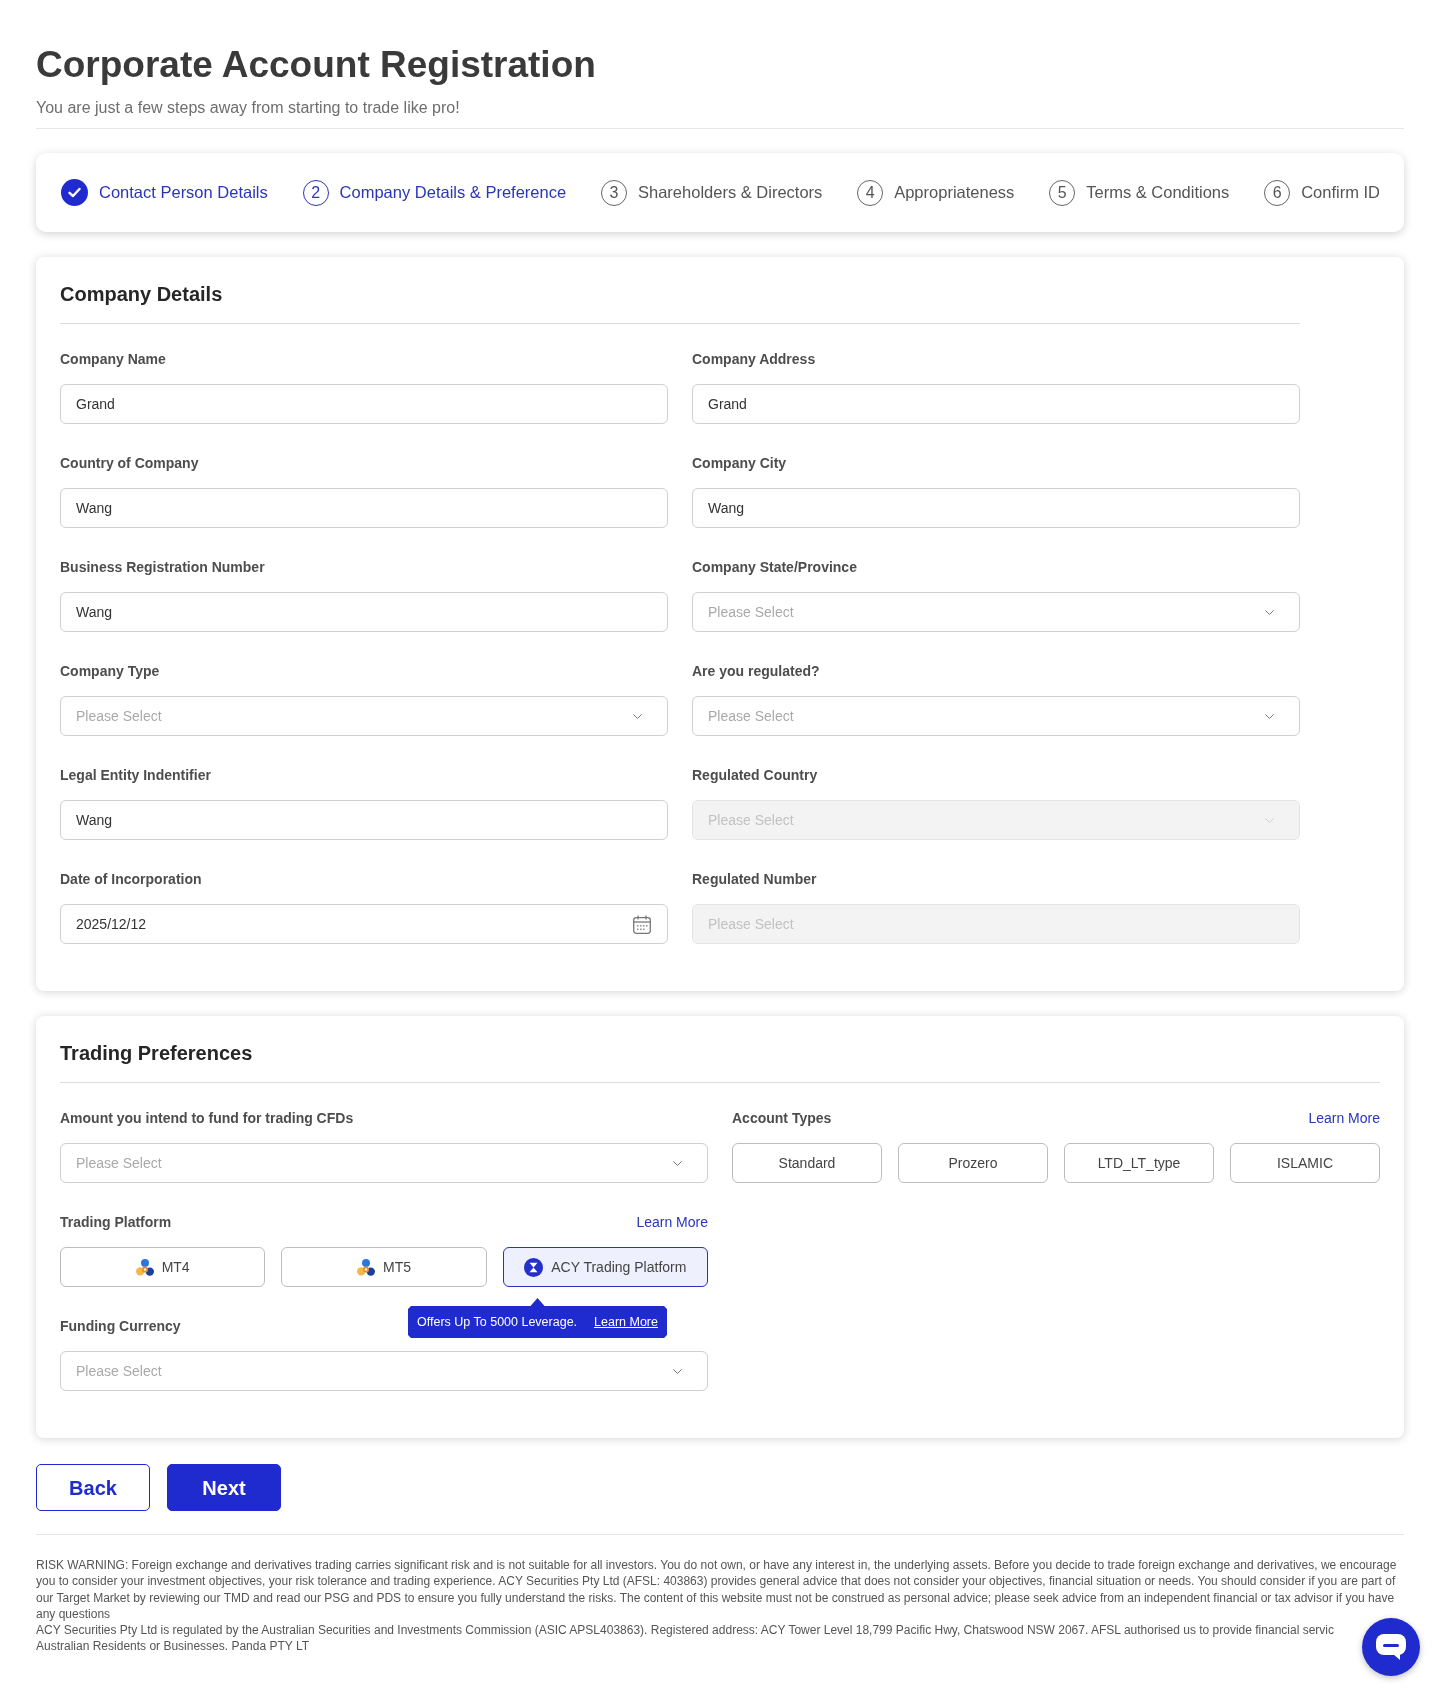 The height and width of the screenshot is (1696, 1440). What do you see at coordinates (685, 1630) in the screenshot?
I see `regulation-text: ACY Securities Pty Ltd is regulated by the Australian Securities and Investments Commission (ASIC APSL403863). Registered address: ACY Tower Level 18,799 Pacific Hwy, Chatswood NSW 2067. AFSL authorised us to provide financial servic` at bounding box center [685, 1630].